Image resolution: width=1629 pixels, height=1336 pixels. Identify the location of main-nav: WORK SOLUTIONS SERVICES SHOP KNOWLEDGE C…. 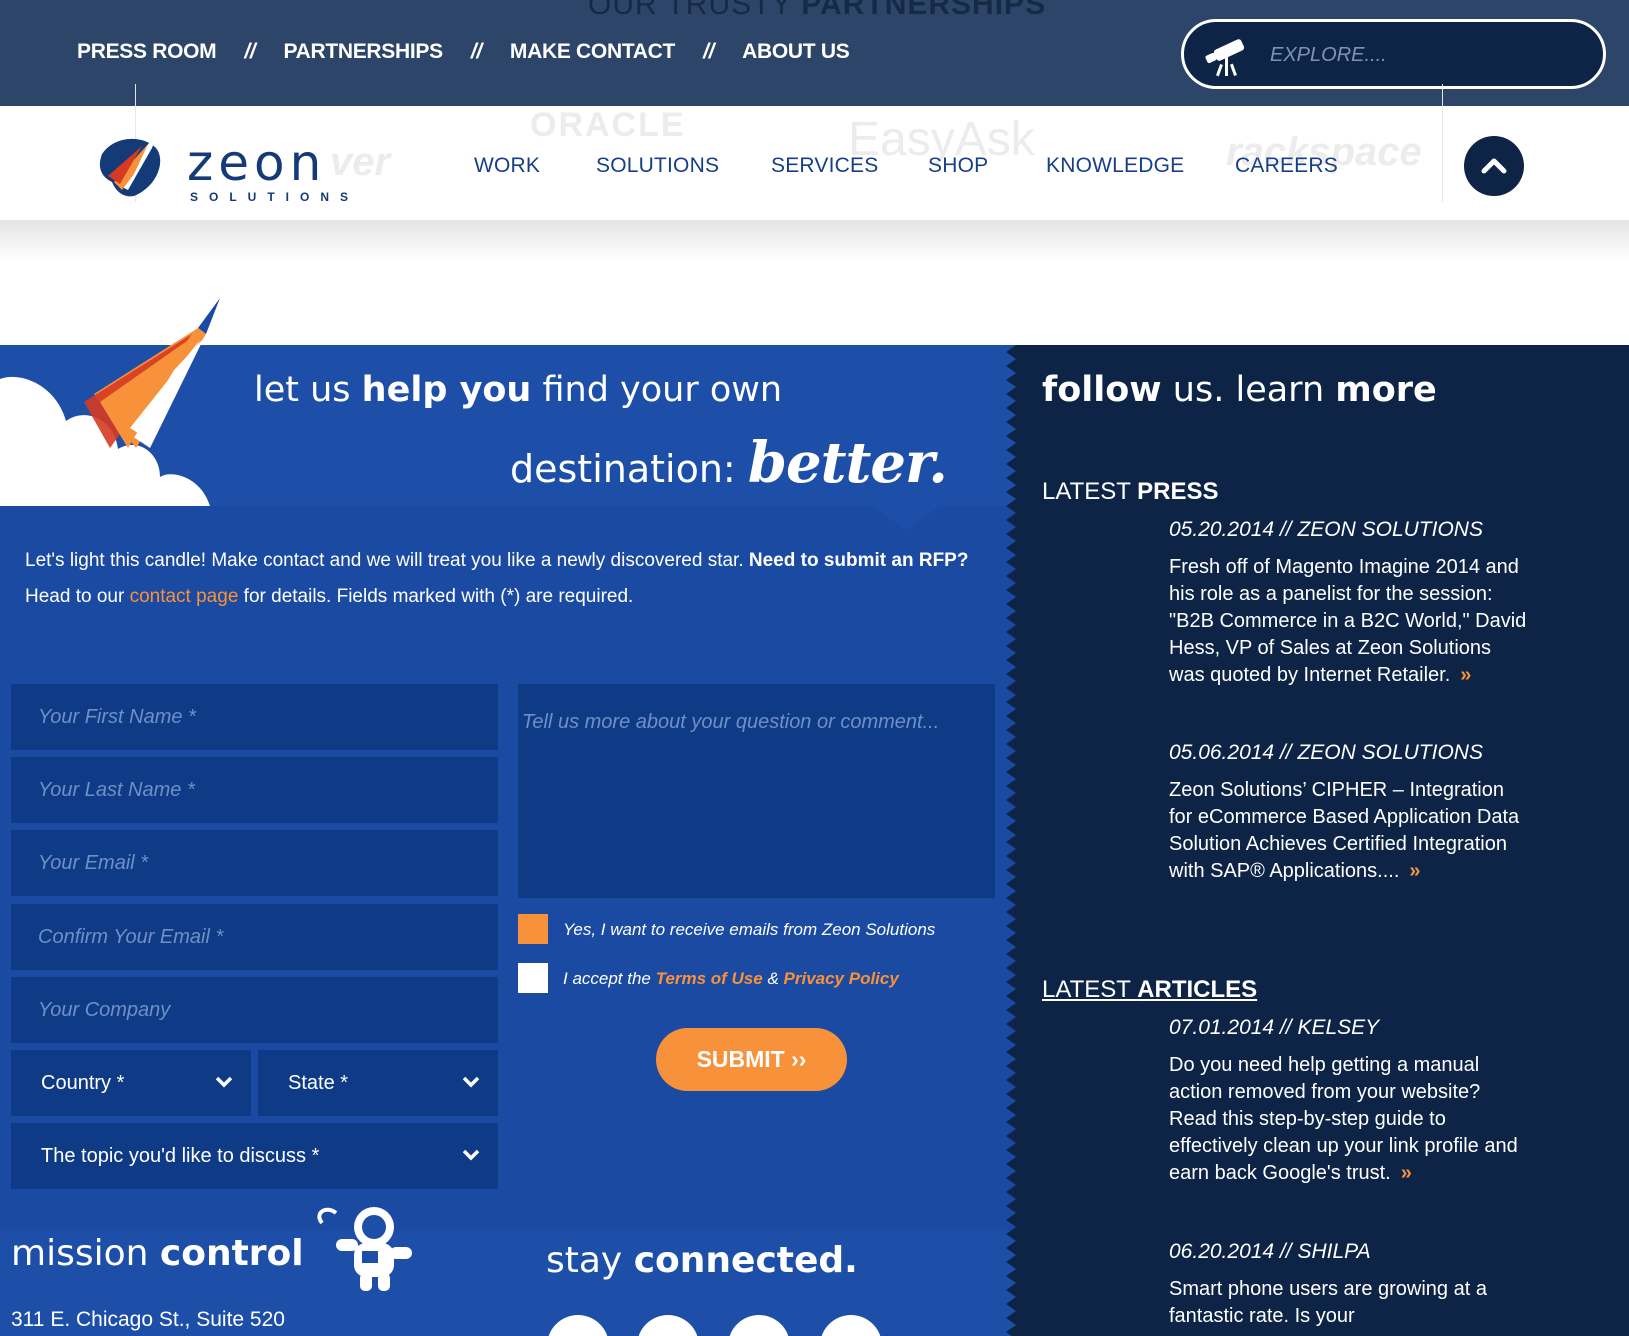
(814, 169).